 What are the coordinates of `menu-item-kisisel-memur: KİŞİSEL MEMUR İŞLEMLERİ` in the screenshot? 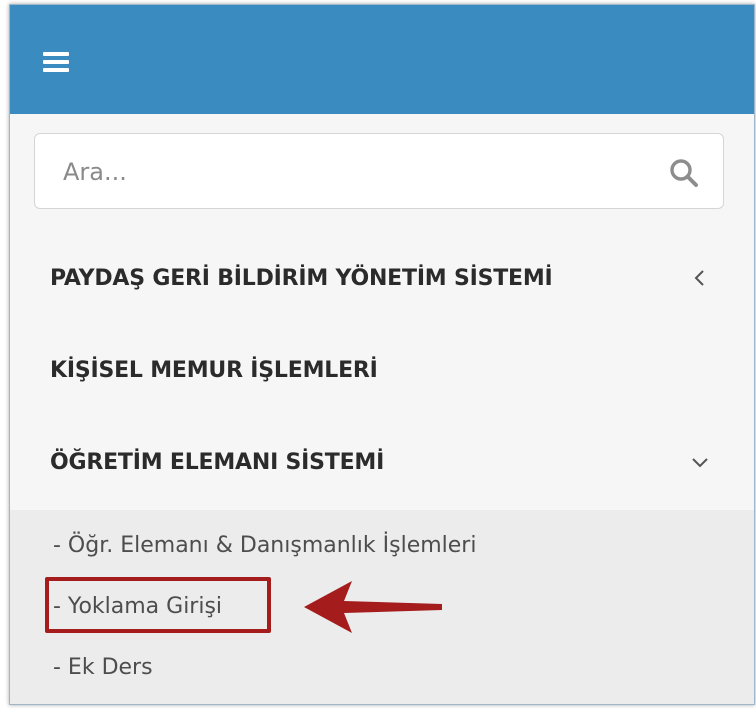 It's located at (382, 371).